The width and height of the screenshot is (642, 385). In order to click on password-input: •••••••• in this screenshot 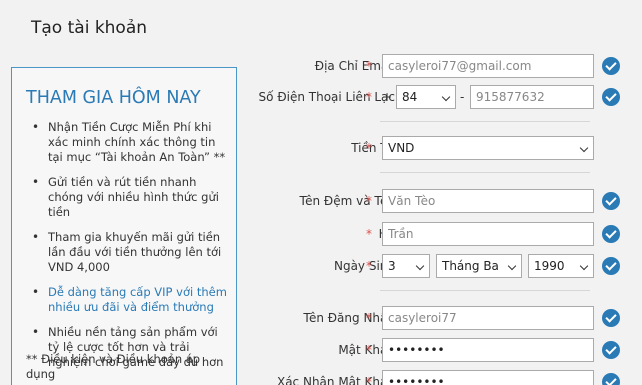, I will do `click(488, 350)`.